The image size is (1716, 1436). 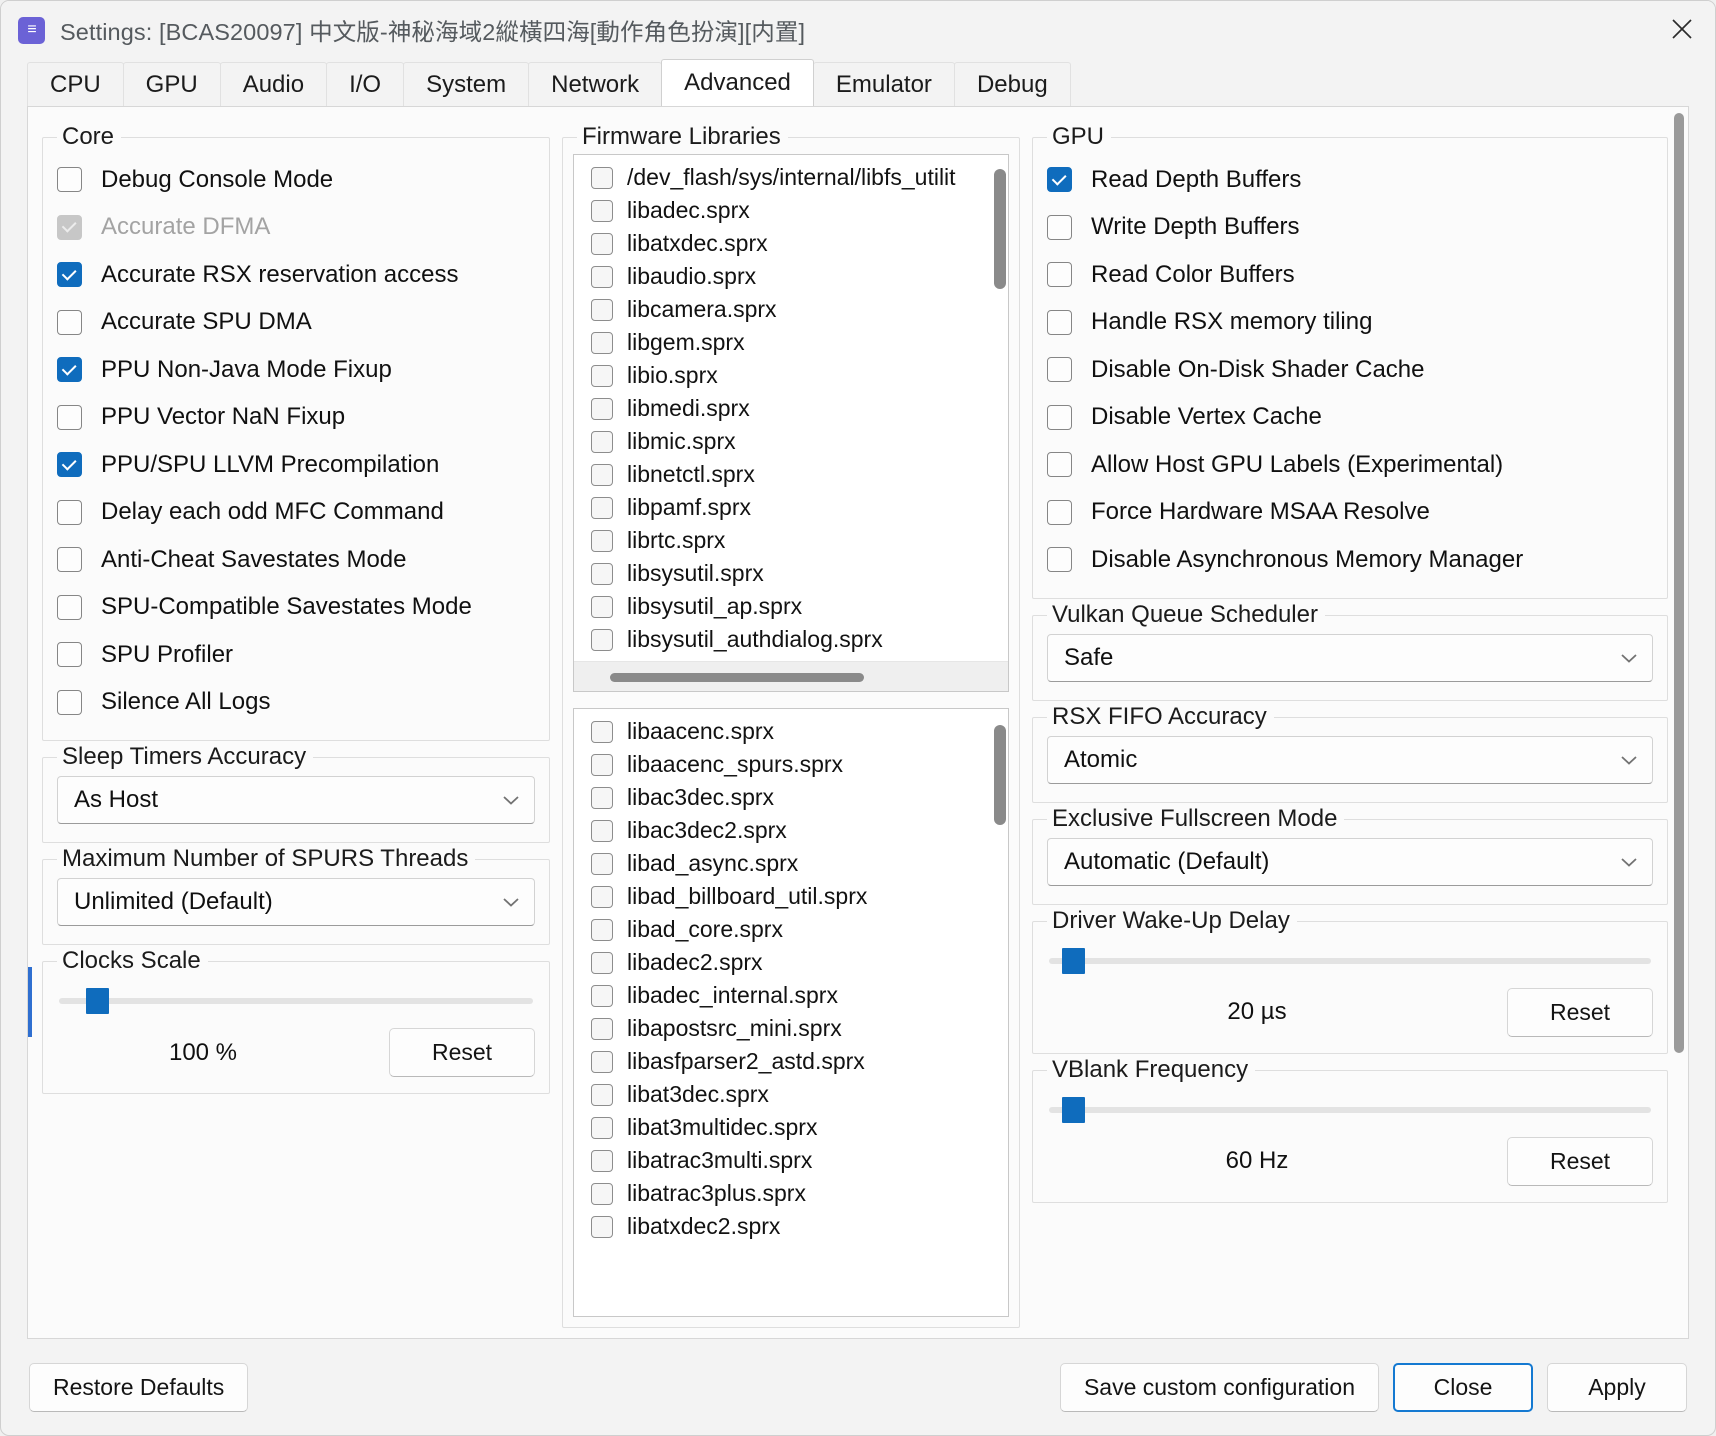 I want to click on checkbox-delay-each-odd-mfc-command: Delay each odd MFC Command, so click(x=296, y=513).